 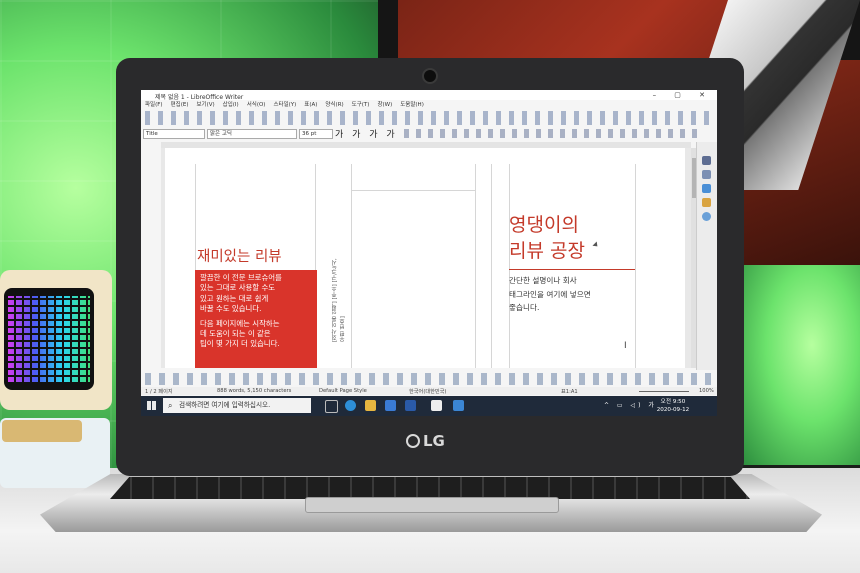 I want to click on body-line: 태그라인을 여기에 넣으면, so click(x=550, y=294).